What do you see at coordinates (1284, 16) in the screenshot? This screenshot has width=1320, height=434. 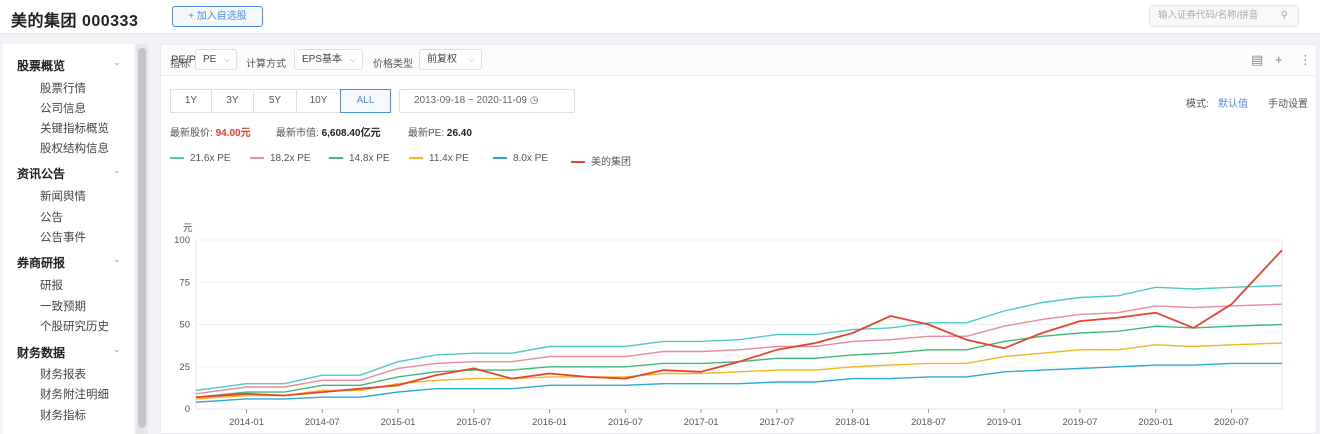 I see `search-icon: ⚲` at bounding box center [1284, 16].